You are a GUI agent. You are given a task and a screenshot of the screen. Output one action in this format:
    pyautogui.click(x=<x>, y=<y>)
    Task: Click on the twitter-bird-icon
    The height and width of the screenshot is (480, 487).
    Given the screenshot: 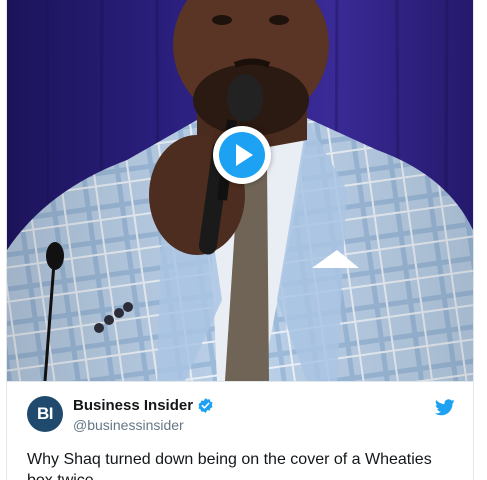 What is the action you would take?
    pyautogui.click(x=445, y=407)
    